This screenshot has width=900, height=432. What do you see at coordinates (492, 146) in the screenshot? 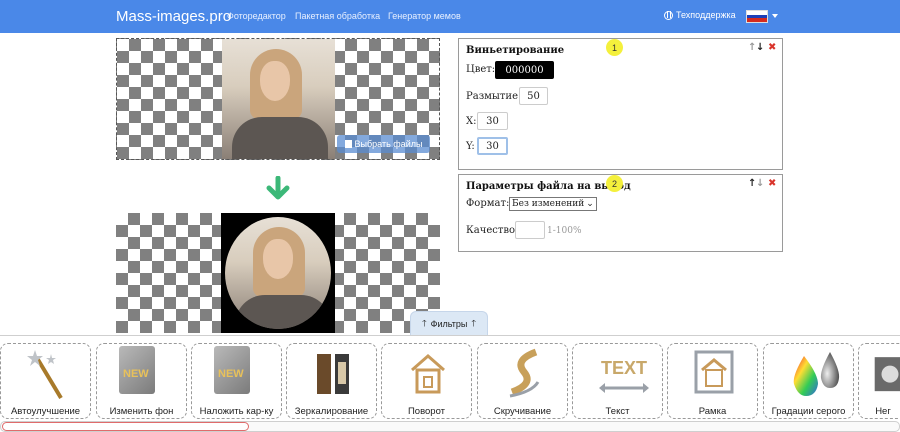
I see `y-input: 30` at bounding box center [492, 146].